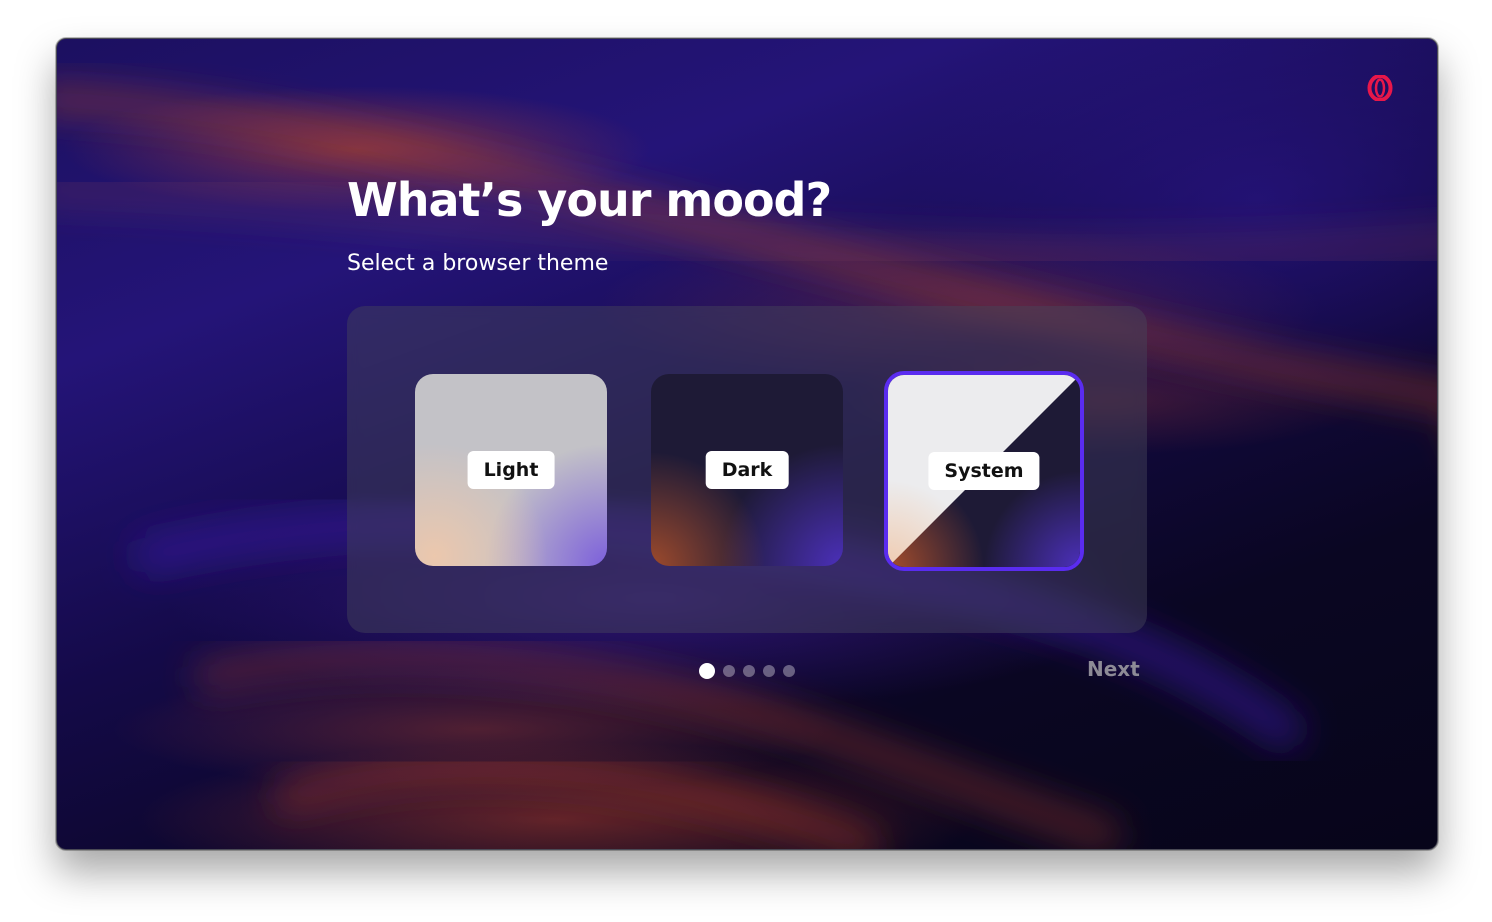 The height and width of the screenshot is (922, 1492). I want to click on page-title: What’s your mood?, so click(589, 200).